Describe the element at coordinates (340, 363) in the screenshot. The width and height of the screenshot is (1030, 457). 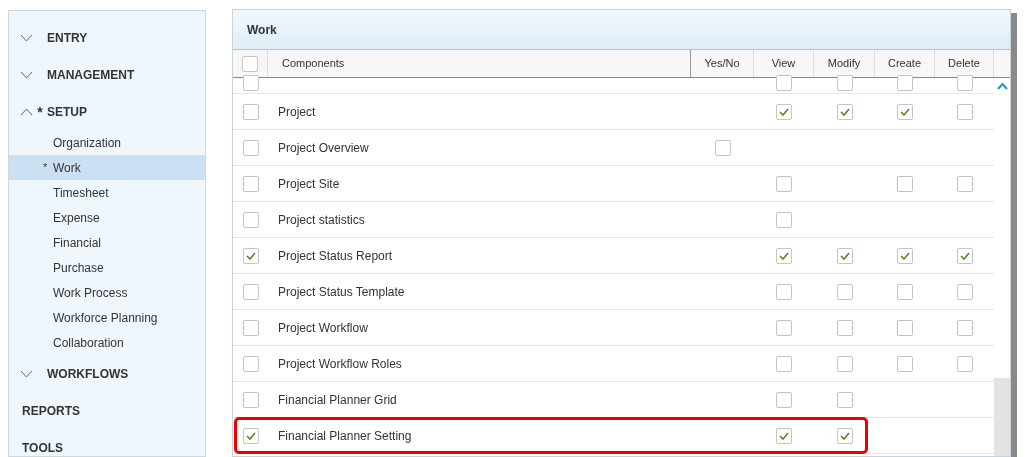
I see `component-name: Project Workflow Roles` at that location.